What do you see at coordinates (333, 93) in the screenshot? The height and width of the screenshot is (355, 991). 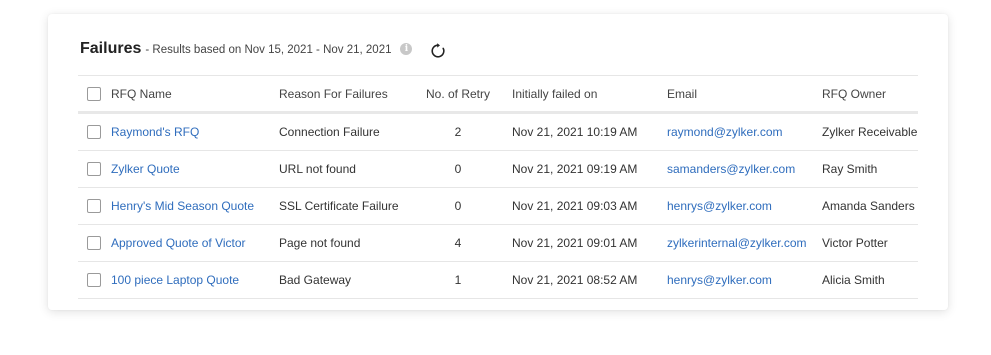 I see `column-header-reason: Reason For Failures` at bounding box center [333, 93].